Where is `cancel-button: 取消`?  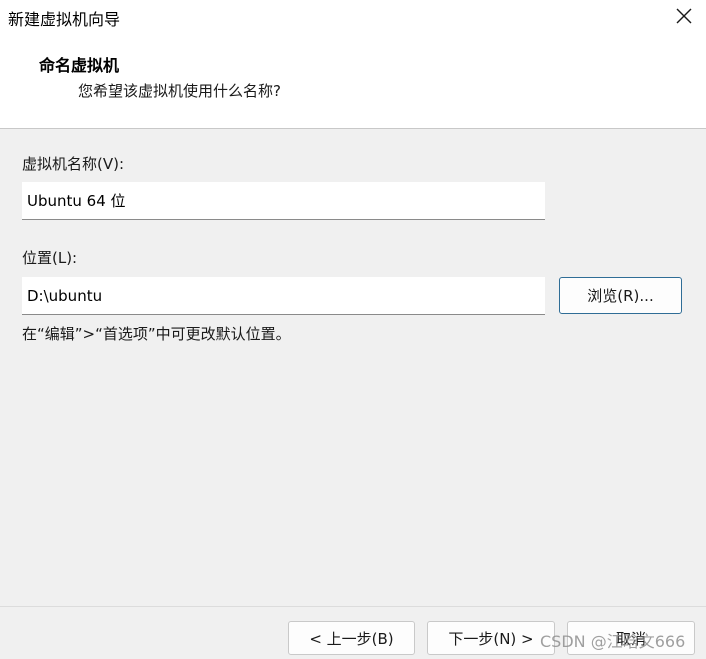
cancel-button: 取消 is located at coordinates (631, 638).